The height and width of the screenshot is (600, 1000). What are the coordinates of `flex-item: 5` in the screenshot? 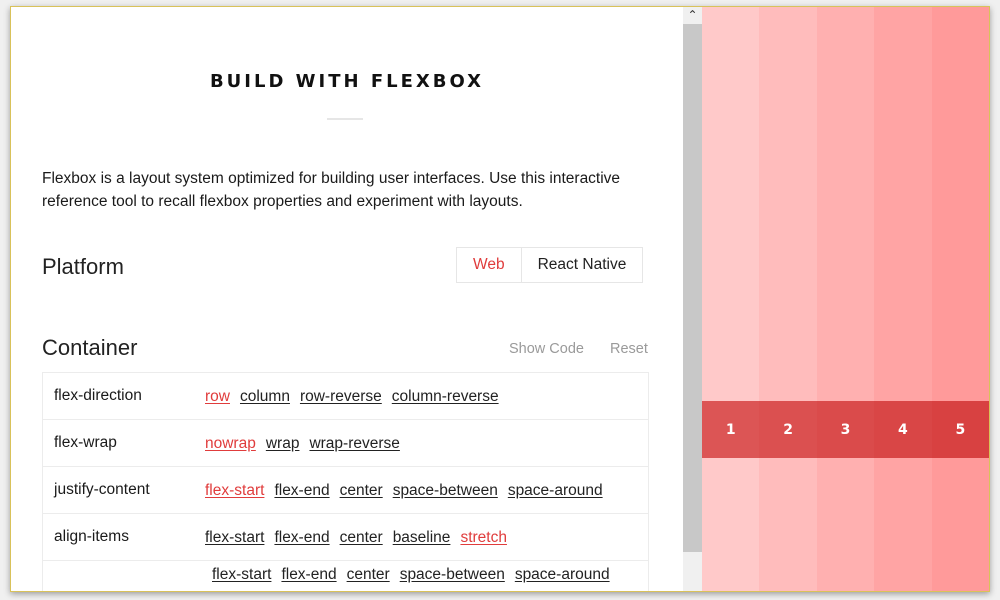 It's located at (960, 429).